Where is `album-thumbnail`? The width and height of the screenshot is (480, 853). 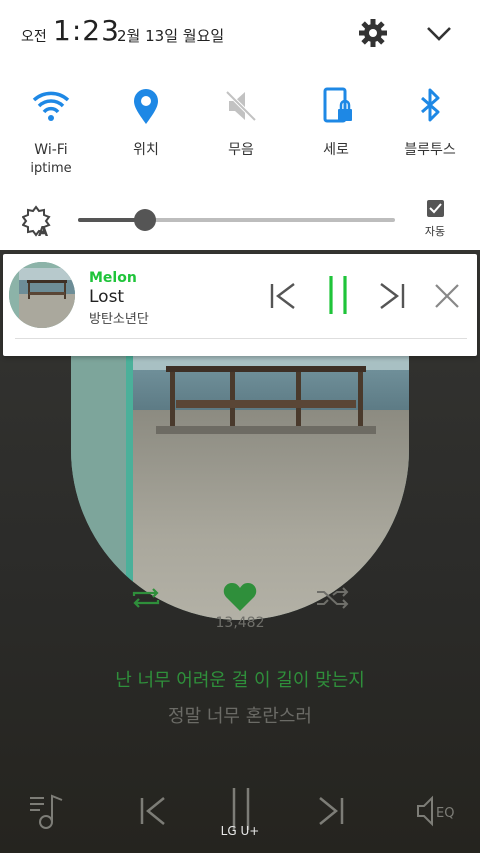 album-thumbnail is located at coordinates (42, 295).